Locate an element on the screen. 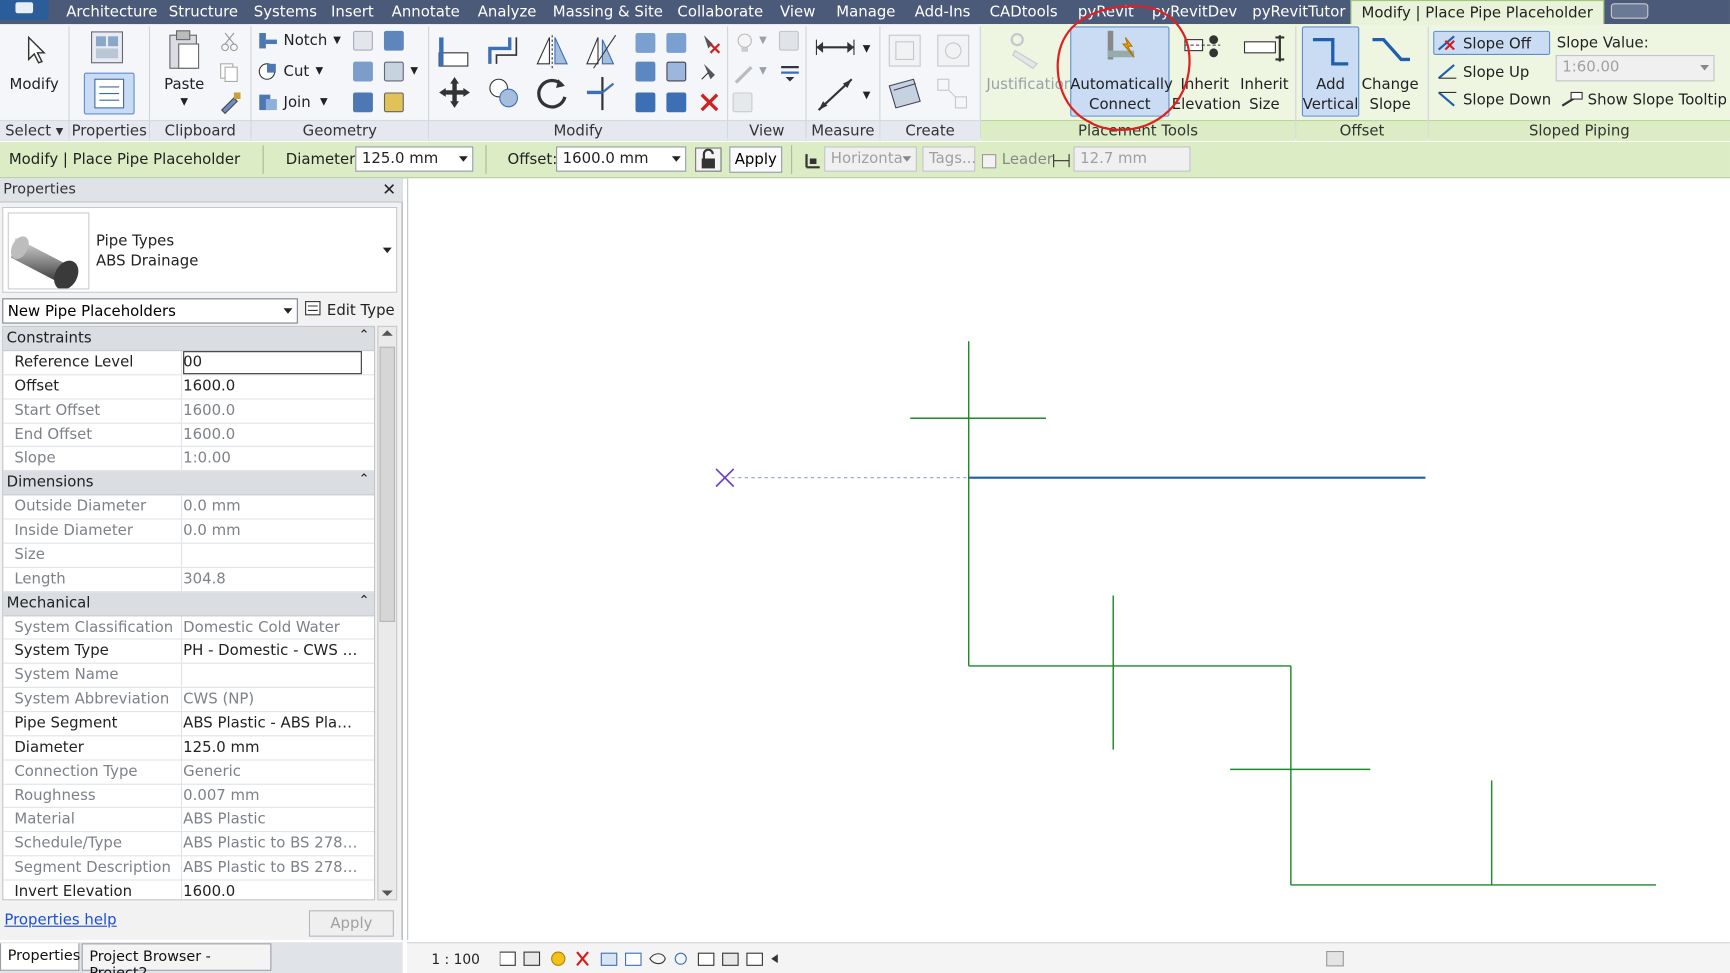 Image resolution: width=1730 pixels, height=973 pixels. mirror-pick-axis-icon is located at coordinates (553, 51).